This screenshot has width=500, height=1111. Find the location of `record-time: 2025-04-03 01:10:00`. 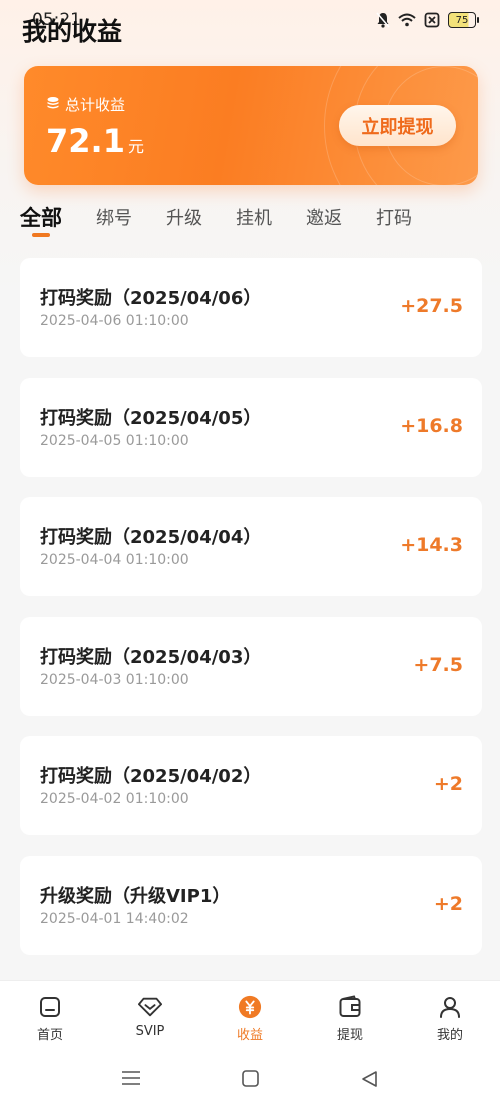

record-time: 2025-04-03 01:10:00 is located at coordinates (114, 679).